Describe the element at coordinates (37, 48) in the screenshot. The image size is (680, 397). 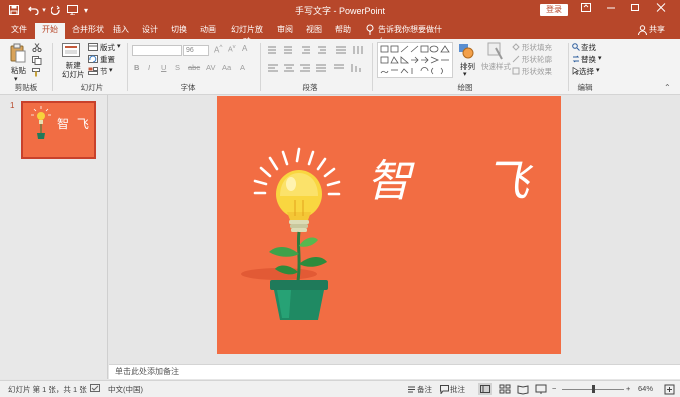
I see `cut-icon` at that location.